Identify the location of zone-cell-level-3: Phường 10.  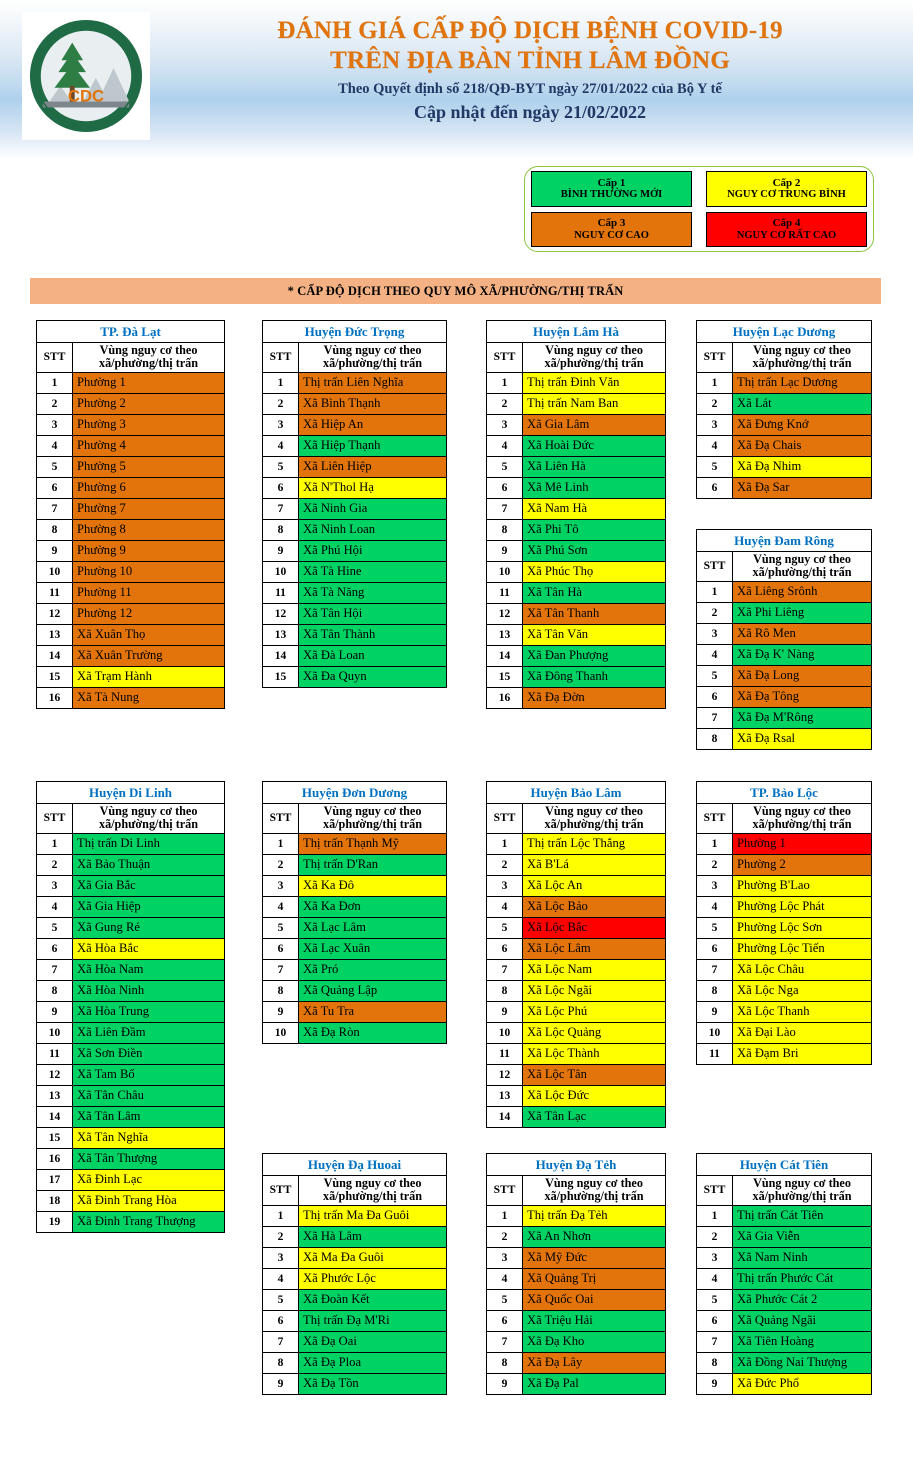
(148, 571).